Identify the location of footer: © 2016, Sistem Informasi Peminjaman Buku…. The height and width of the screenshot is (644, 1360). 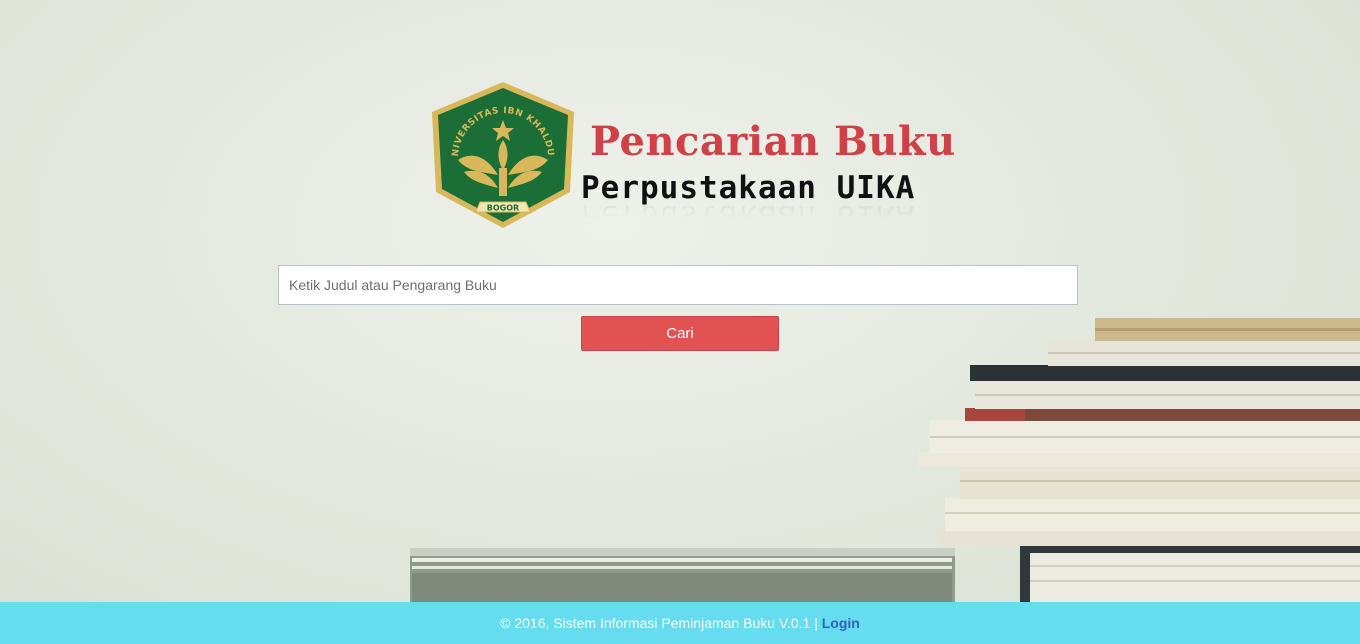
(680, 623).